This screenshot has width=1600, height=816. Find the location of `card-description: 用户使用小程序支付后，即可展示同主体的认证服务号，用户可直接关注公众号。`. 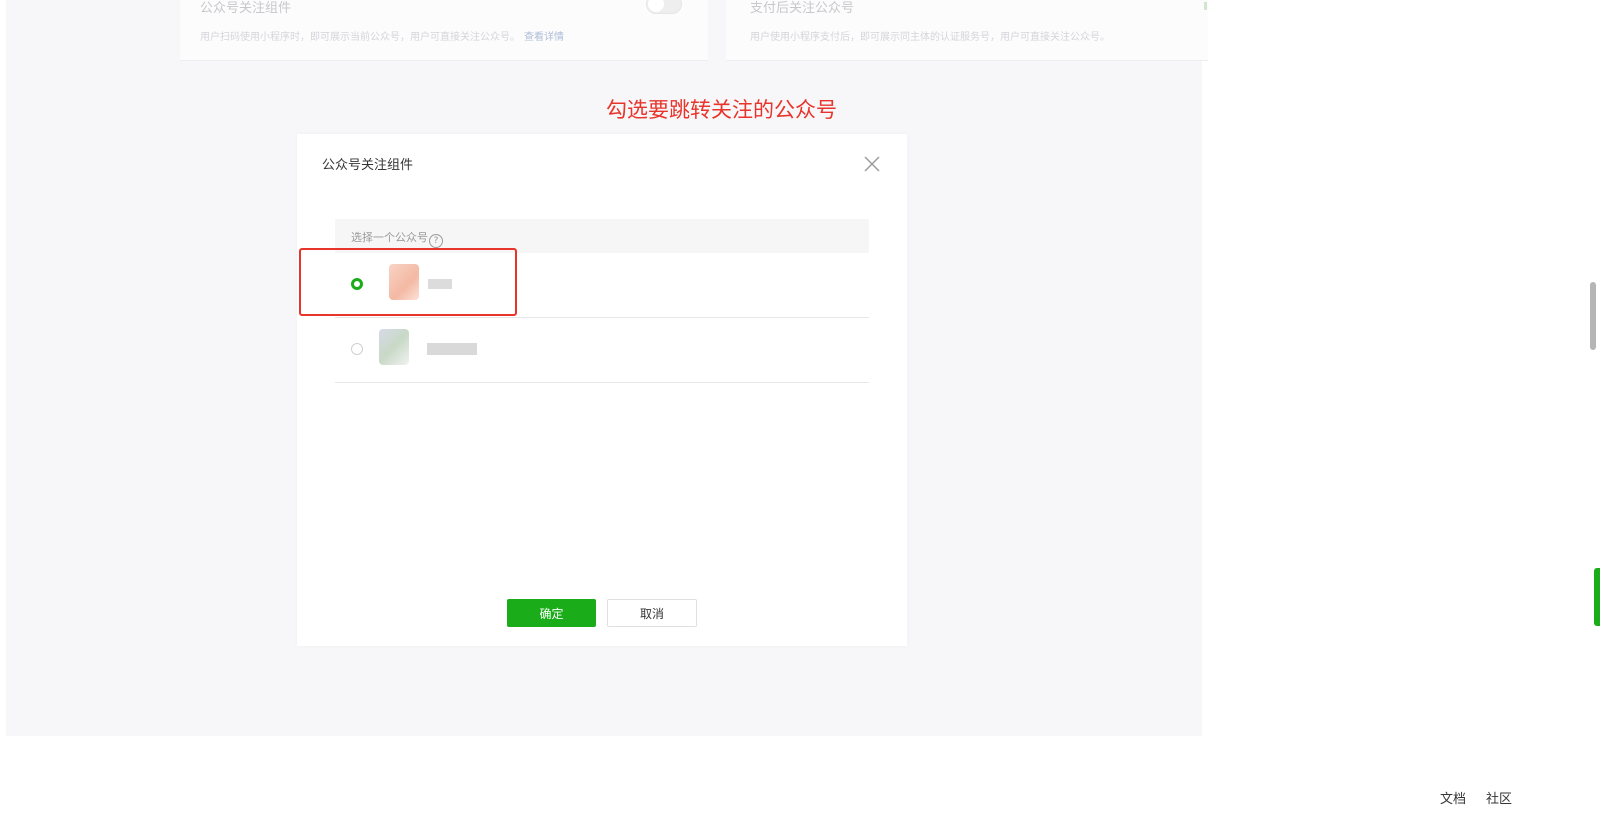

card-description: 用户使用小程序支付后，即可展示同主体的认证服务号，用户可直接关注公众号。 is located at coordinates (930, 37).